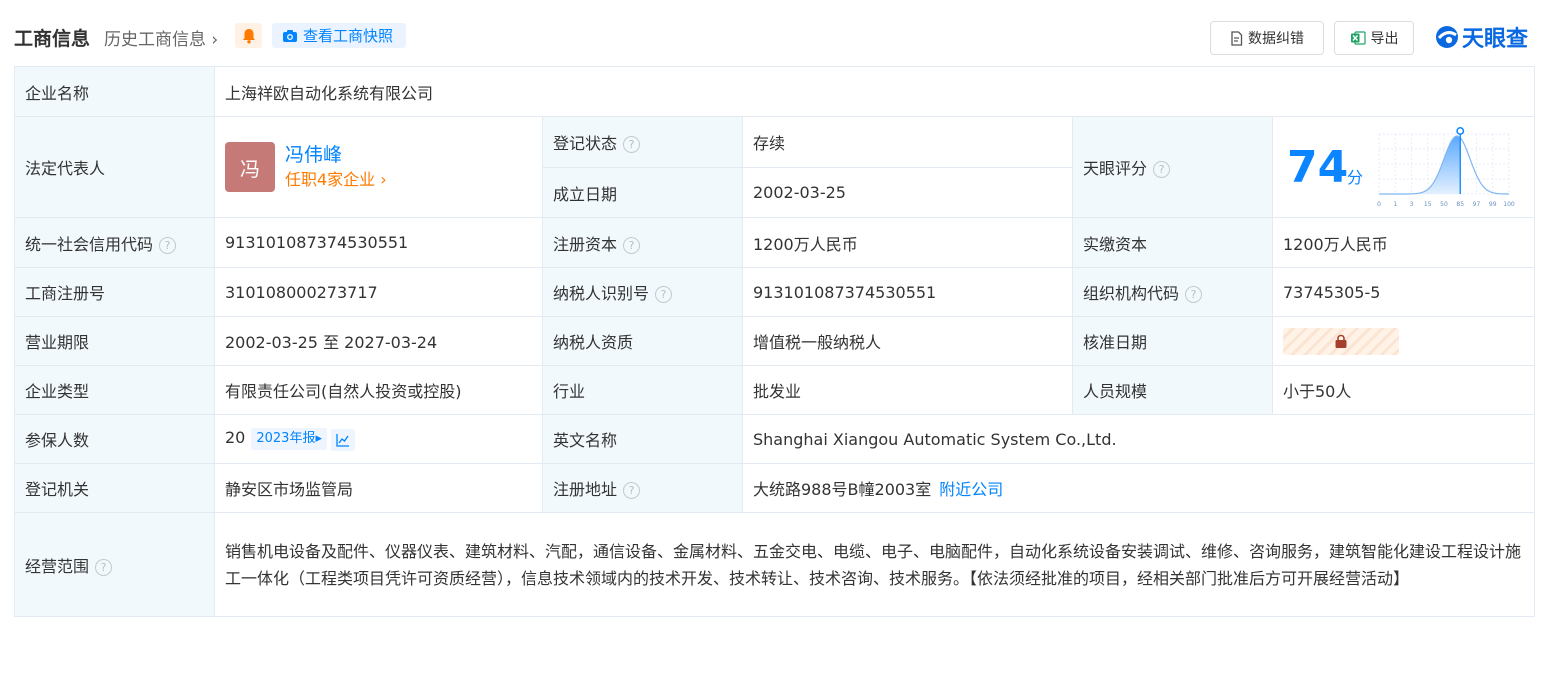 Image resolution: width=1542 pixels, height=684 pixels. I want to click on avatar: 冯, so click(250, 167).